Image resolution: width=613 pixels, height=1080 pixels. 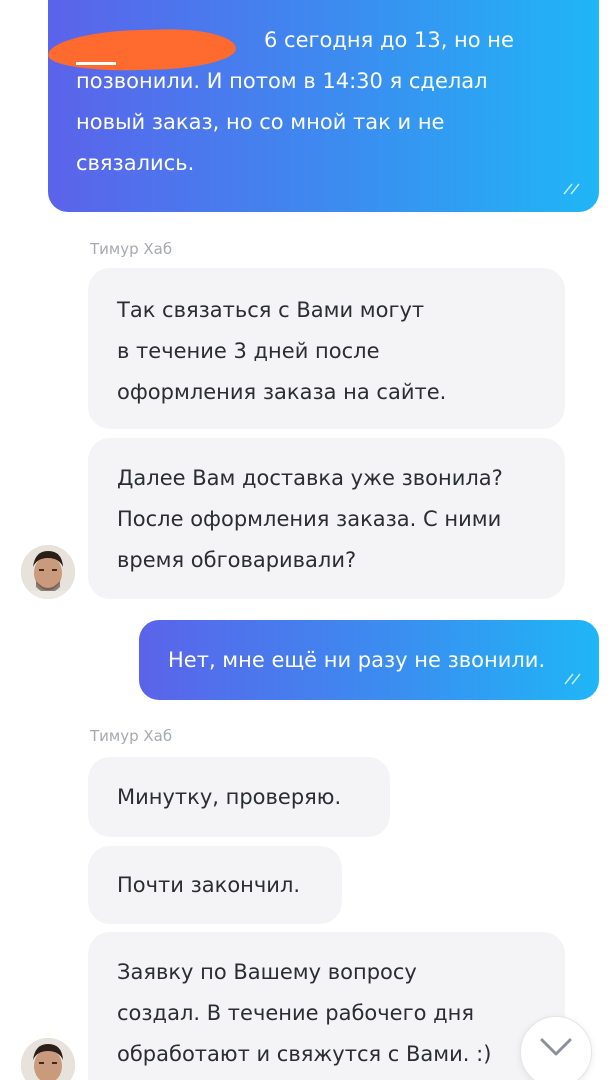 What do you see at coordinates (267, 972) in the screenshot?
I see `message-line: Заявку по Вашему вопросу` at bounding box center [267, 972].